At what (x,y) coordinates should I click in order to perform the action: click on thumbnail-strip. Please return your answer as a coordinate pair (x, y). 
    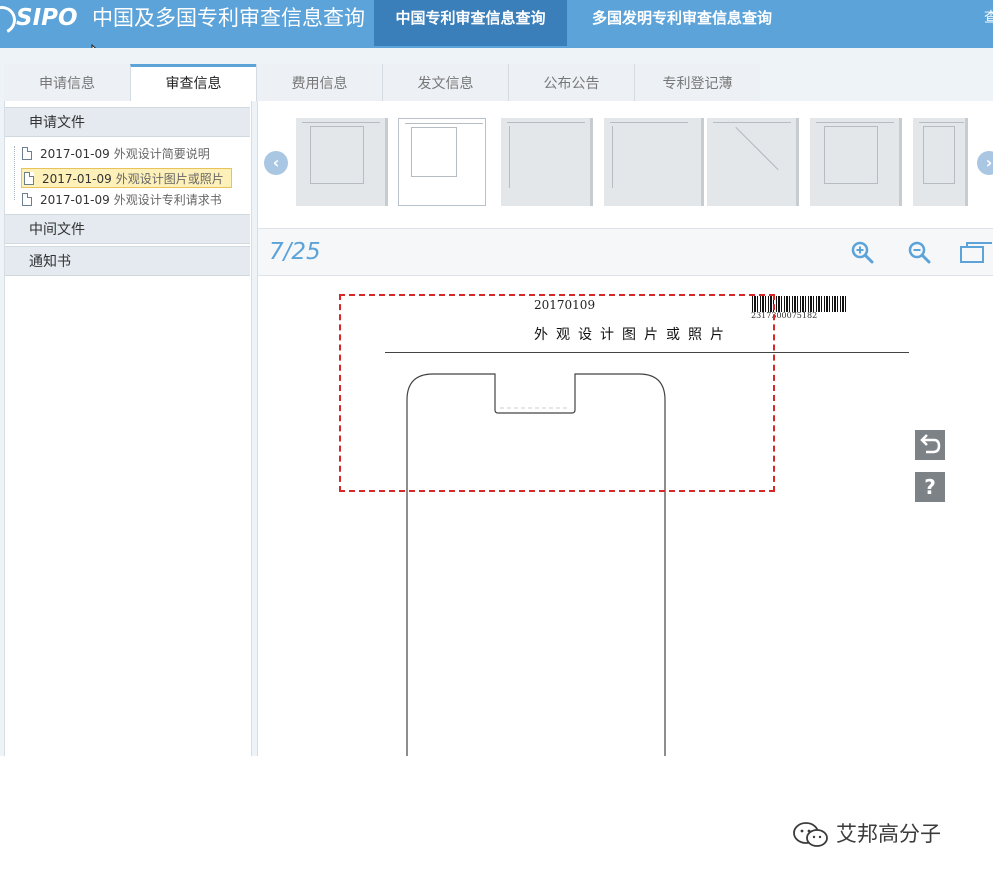
    Looking at the image, I should click on (632, 162).